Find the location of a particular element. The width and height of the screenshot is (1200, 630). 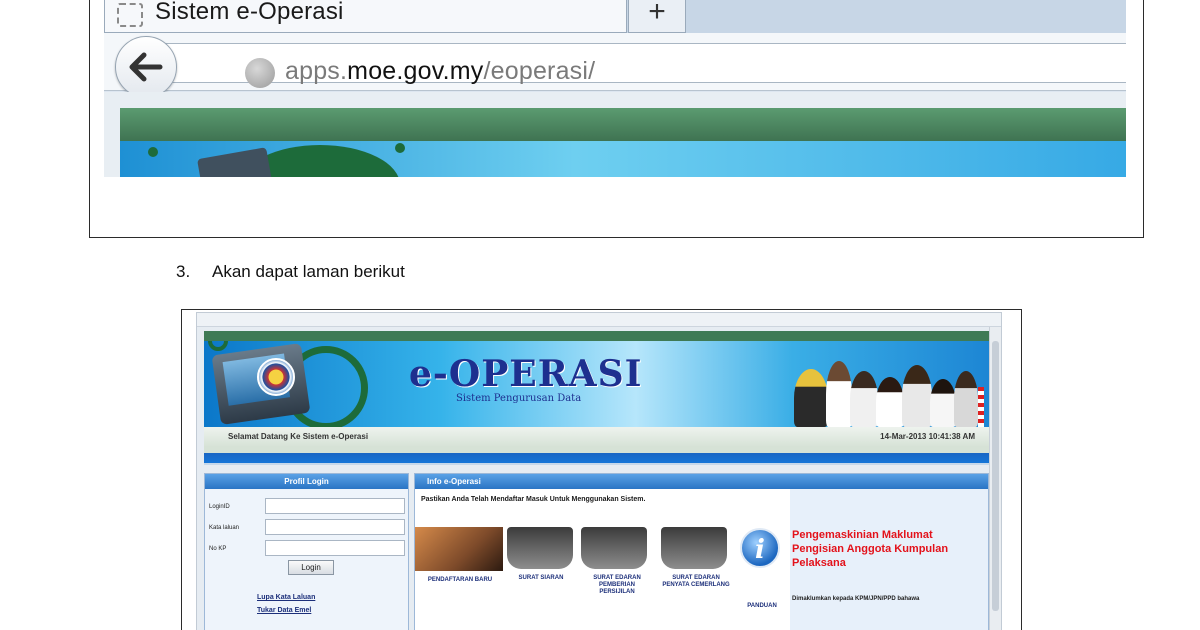

panduan-label: PANDUAN is located at coordinates (762, 606).